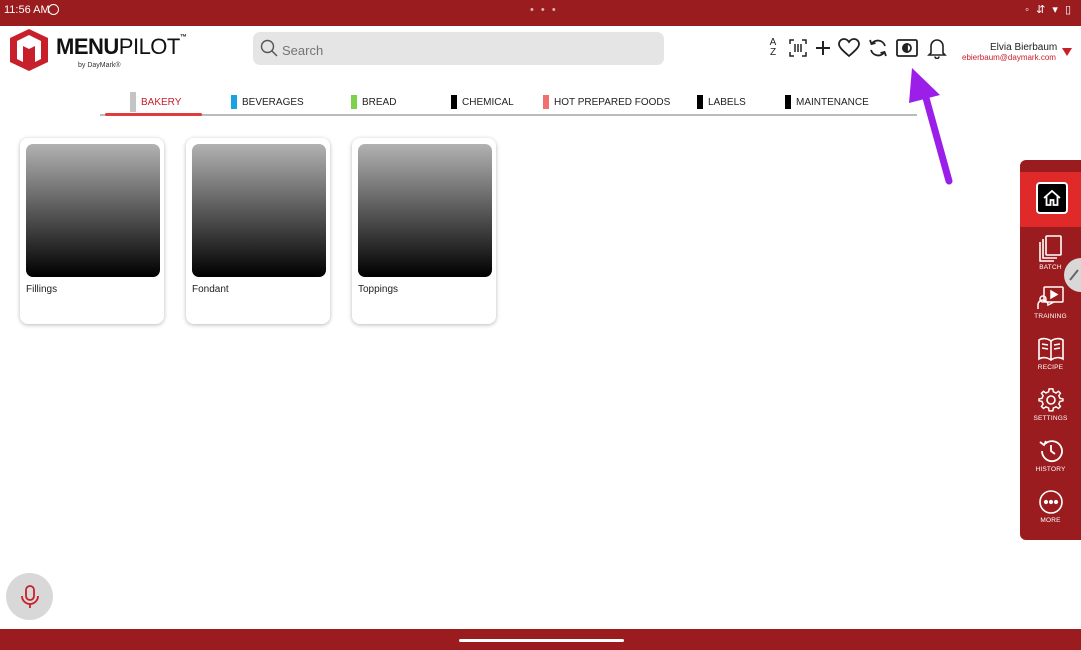 The height and width of the screenshot is (650, 1081). Describe the element at coordinates (544, 10) in the screenshot. I see `overflow-dots: • • •` at that location.